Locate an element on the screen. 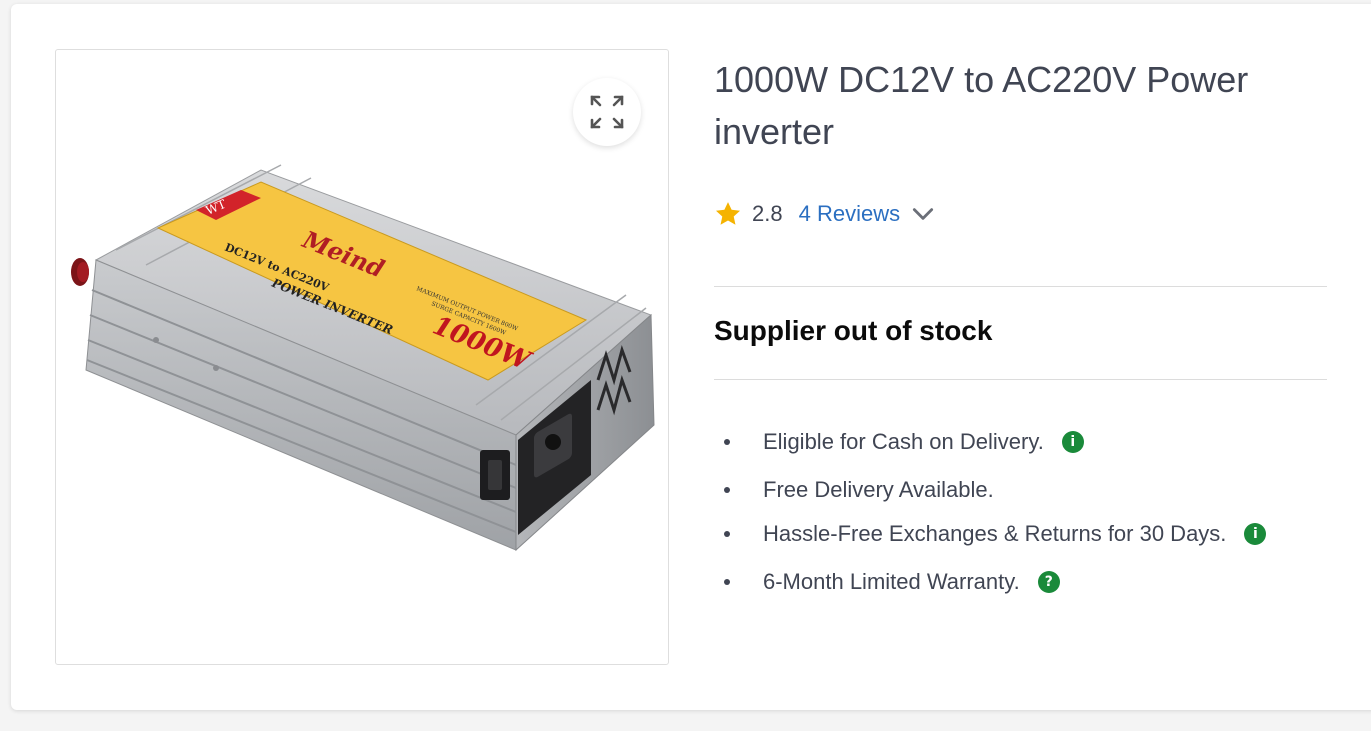 The height and width of the screenshot is (731, 1371). stock-status: Supplier out of stock is located at coordinates (853, 330).